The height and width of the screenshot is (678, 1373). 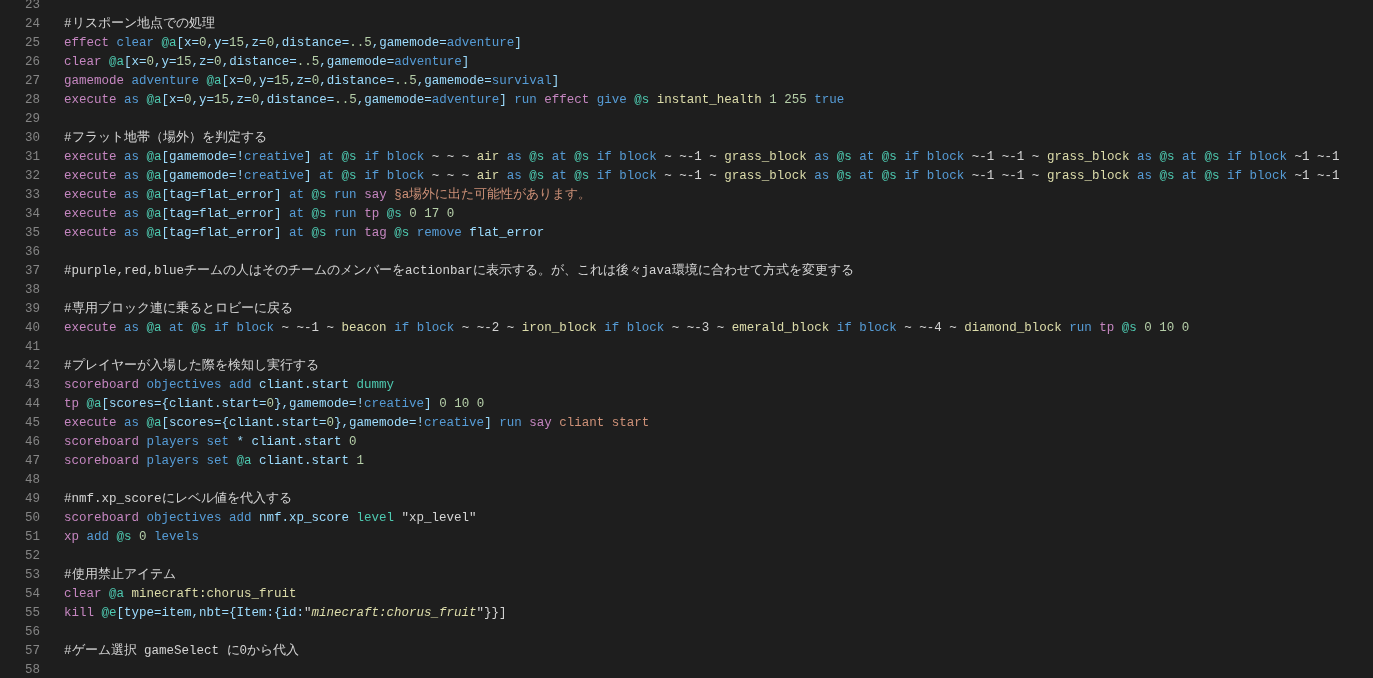 What do you see at coordinates (32, 139) in the screenshot?
I see `line-number: 30` at bounding box center [32, 139].